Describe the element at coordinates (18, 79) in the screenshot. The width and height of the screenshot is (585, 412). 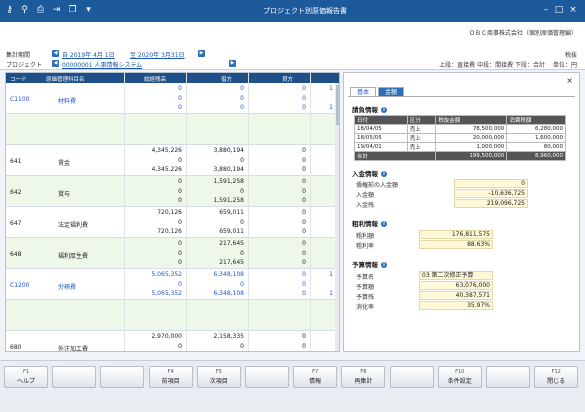
I see `col-code: コード` at that location.